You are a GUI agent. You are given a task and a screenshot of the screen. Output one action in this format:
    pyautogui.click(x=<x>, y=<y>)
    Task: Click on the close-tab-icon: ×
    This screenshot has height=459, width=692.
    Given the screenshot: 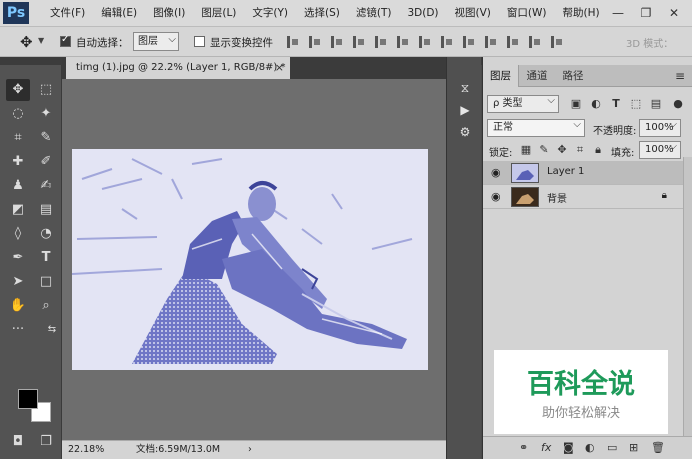 What is the action you would take?
    pyautogui.click(x=279, y=68)
    